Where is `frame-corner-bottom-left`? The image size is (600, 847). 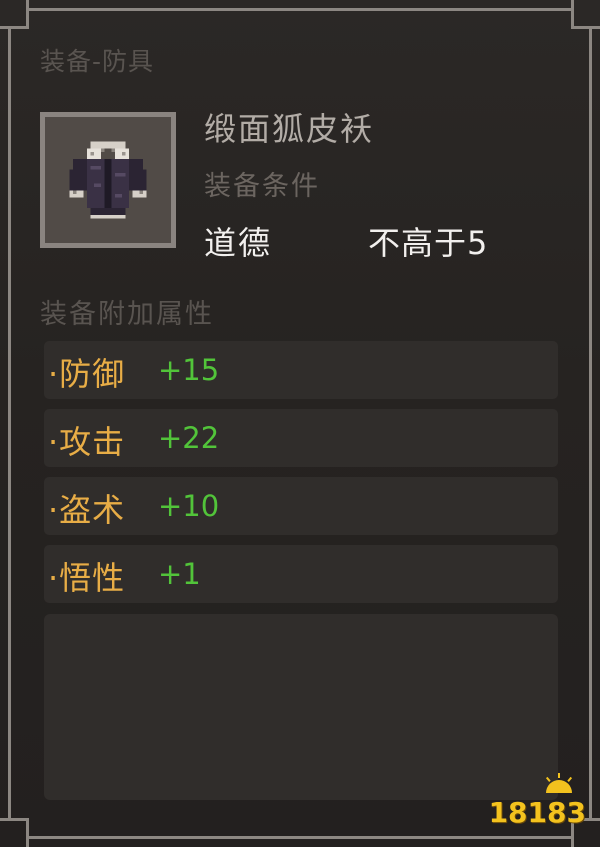
frame-corner-bottom-left is located at coordinates (14, 832).